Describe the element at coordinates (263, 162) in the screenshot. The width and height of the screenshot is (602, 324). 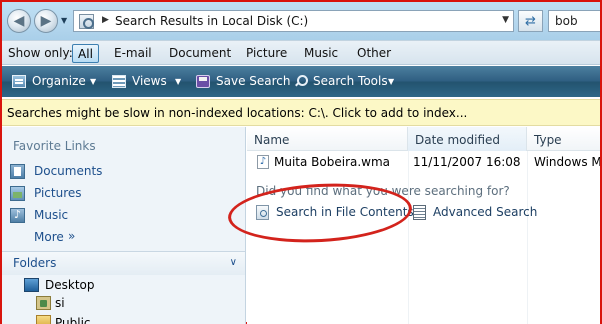
I see `audio-file-icon: ♪` at that location.